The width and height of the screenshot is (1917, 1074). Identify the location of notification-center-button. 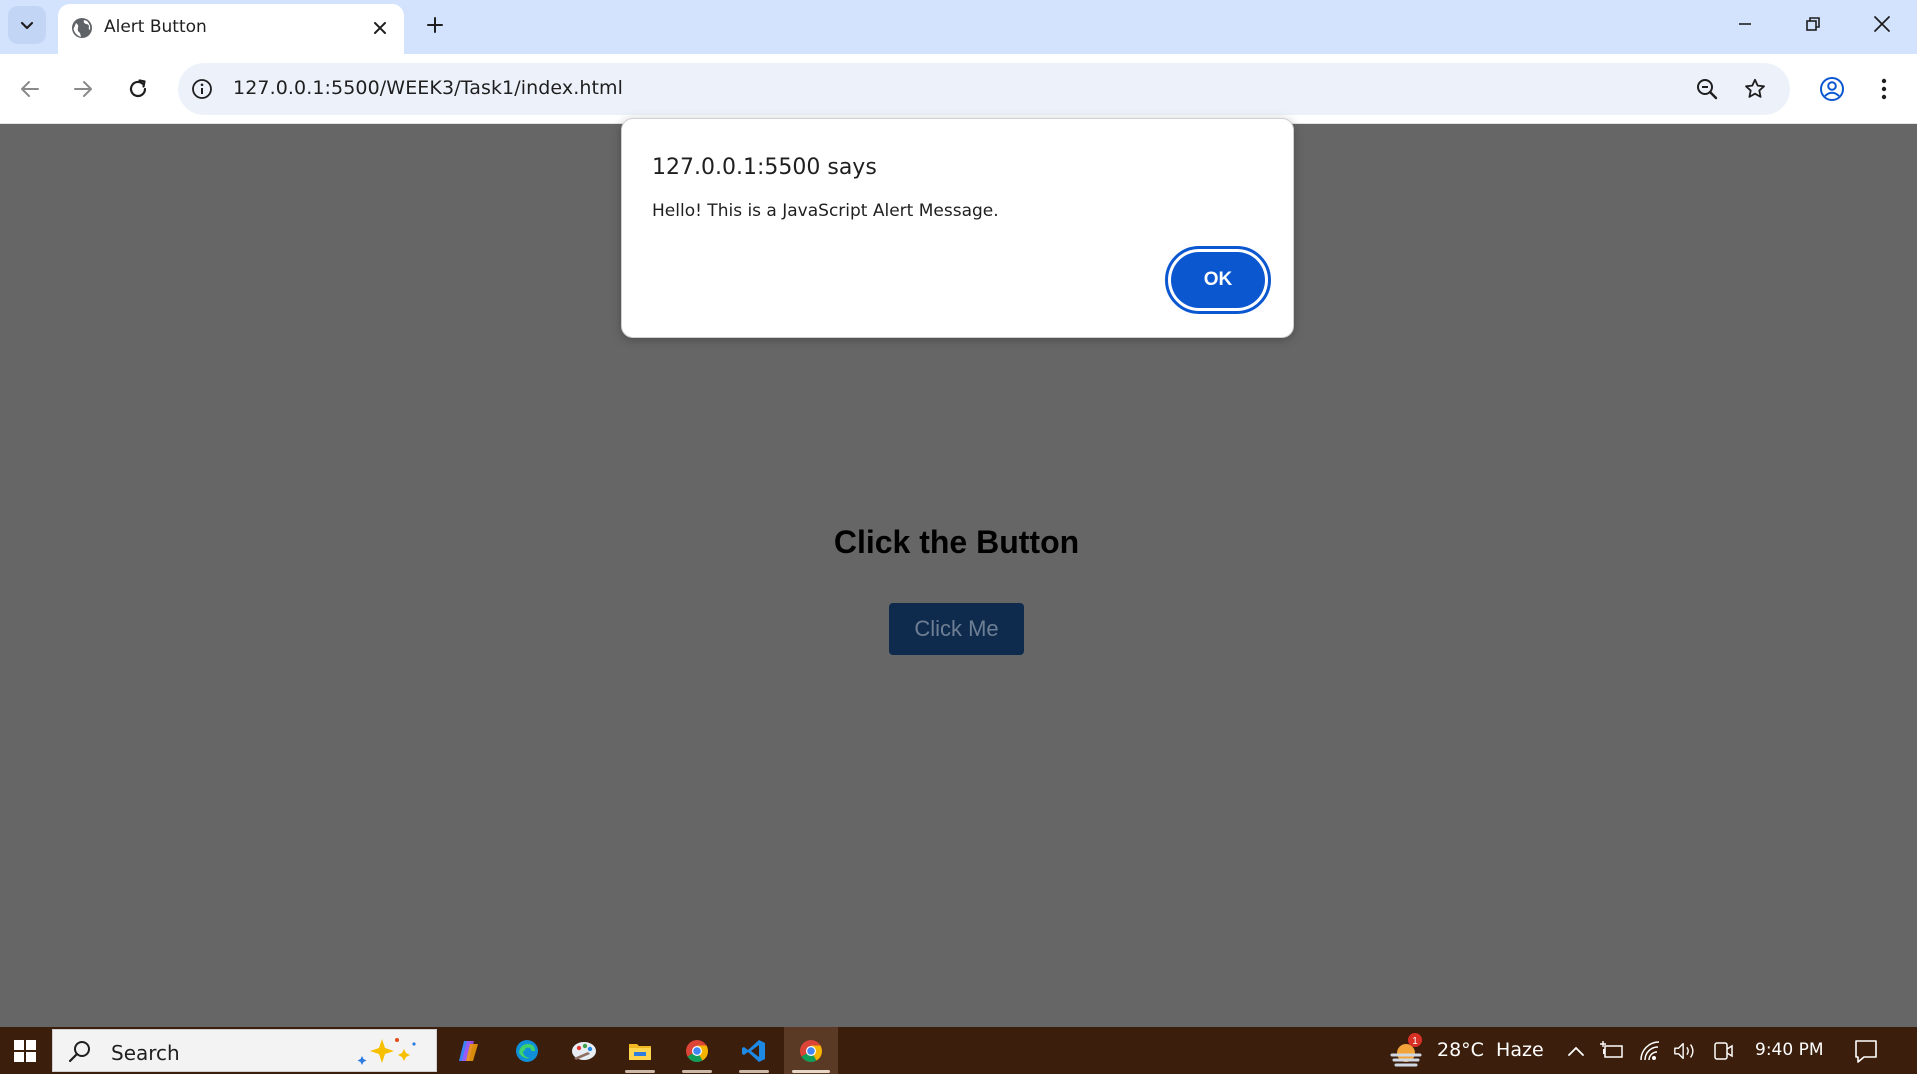
(1866, 1051).